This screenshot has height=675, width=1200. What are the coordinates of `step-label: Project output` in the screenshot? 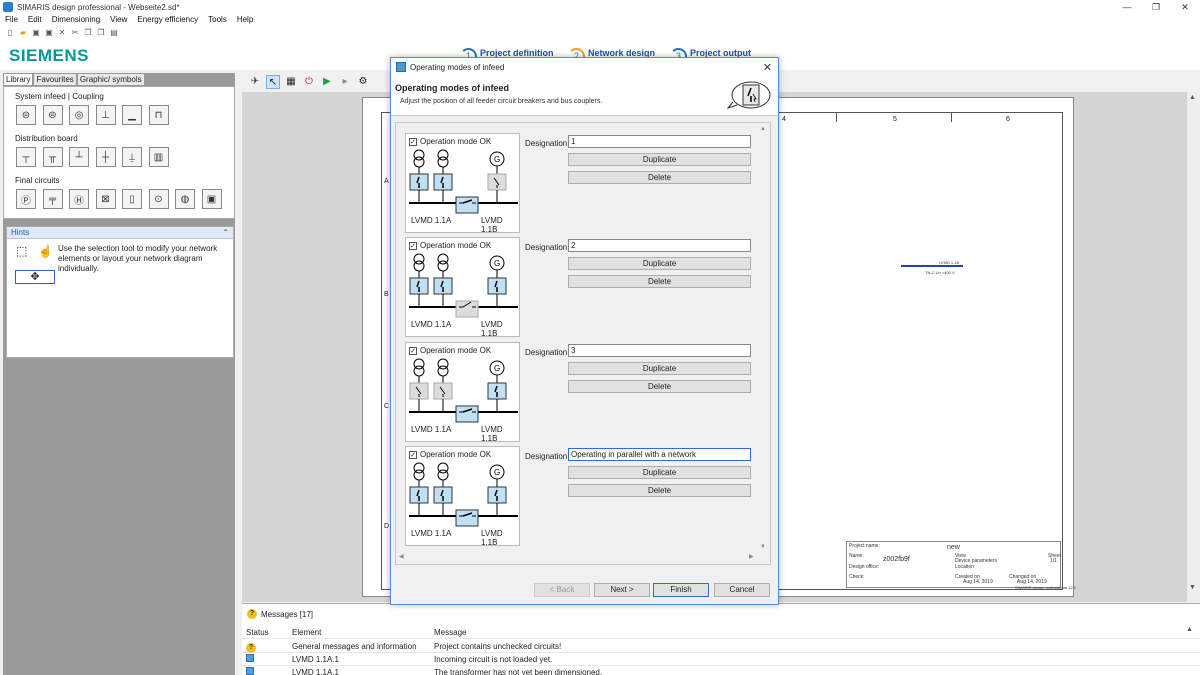 It's located at (720, 52).